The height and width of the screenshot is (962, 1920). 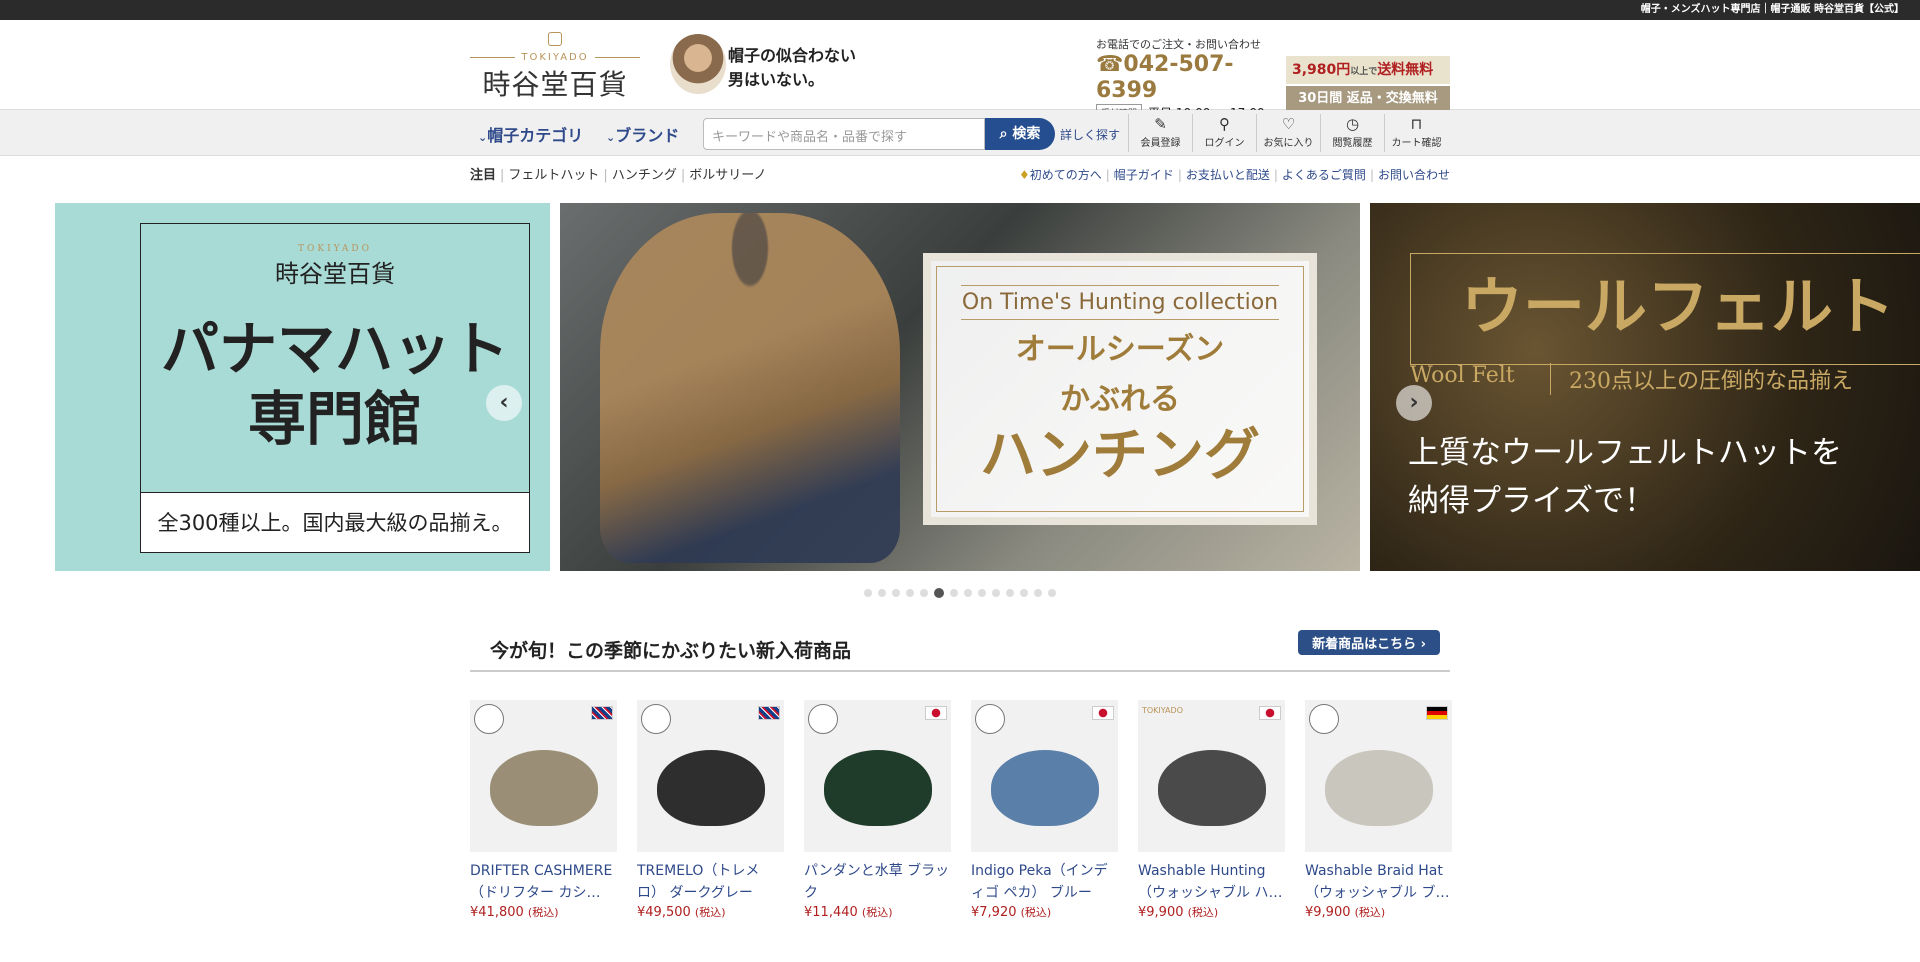 I want to click on phone-number: ☎042-507-6399, so click(x=1184, y=78).